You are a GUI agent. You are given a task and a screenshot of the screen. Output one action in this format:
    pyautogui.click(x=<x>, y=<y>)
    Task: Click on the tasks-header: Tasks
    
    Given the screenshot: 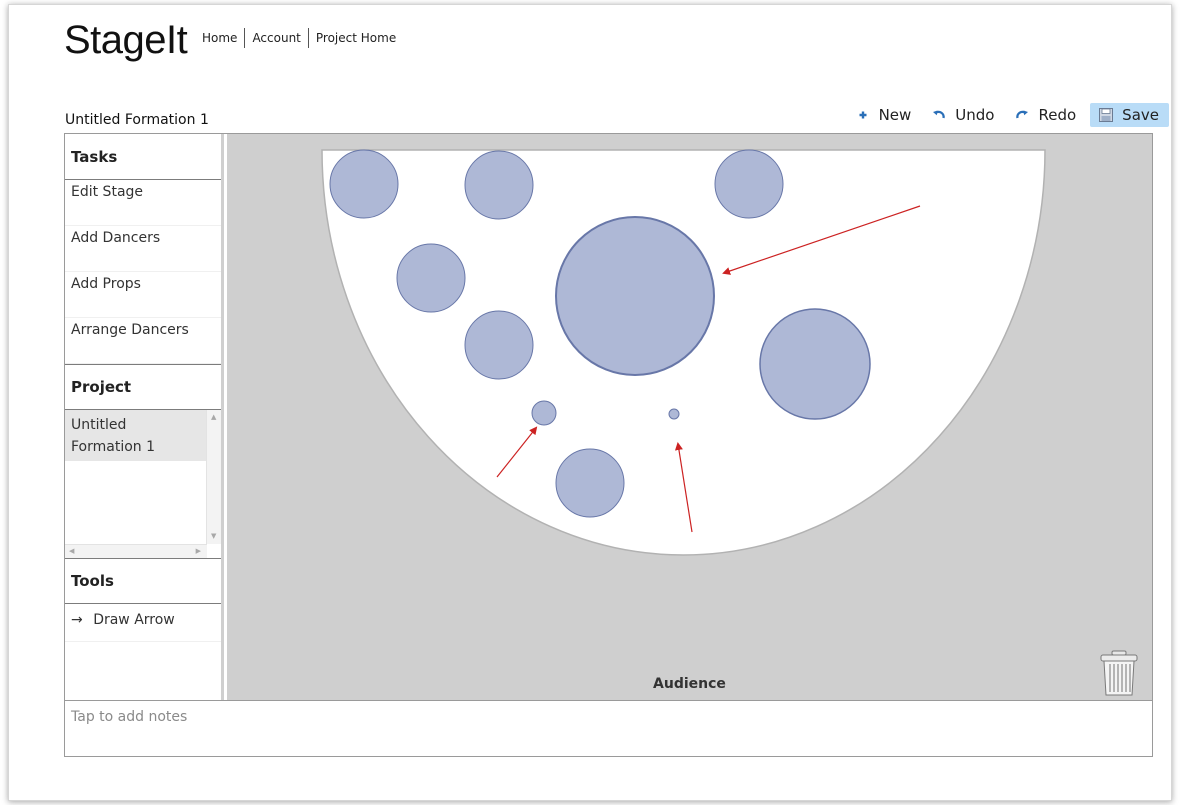 What is the action you would take?
    pyautogui.click(x=143, y=157)
    